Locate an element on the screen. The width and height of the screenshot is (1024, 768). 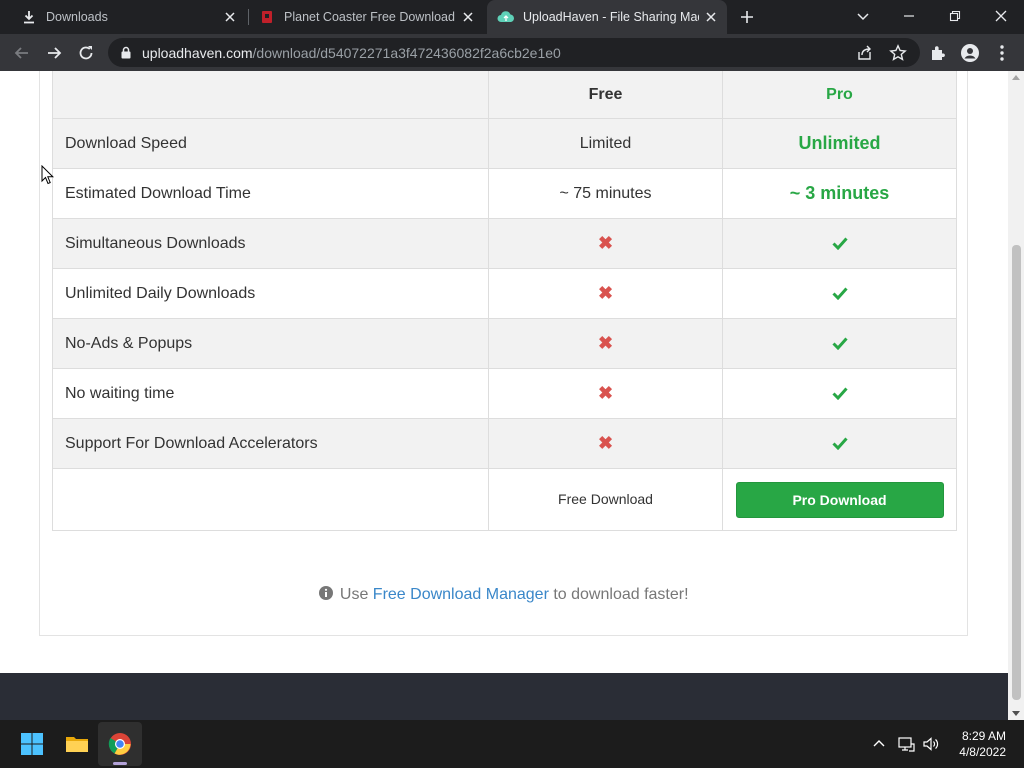
extensions-puzzle-icon is located at coordinates (938, 53).